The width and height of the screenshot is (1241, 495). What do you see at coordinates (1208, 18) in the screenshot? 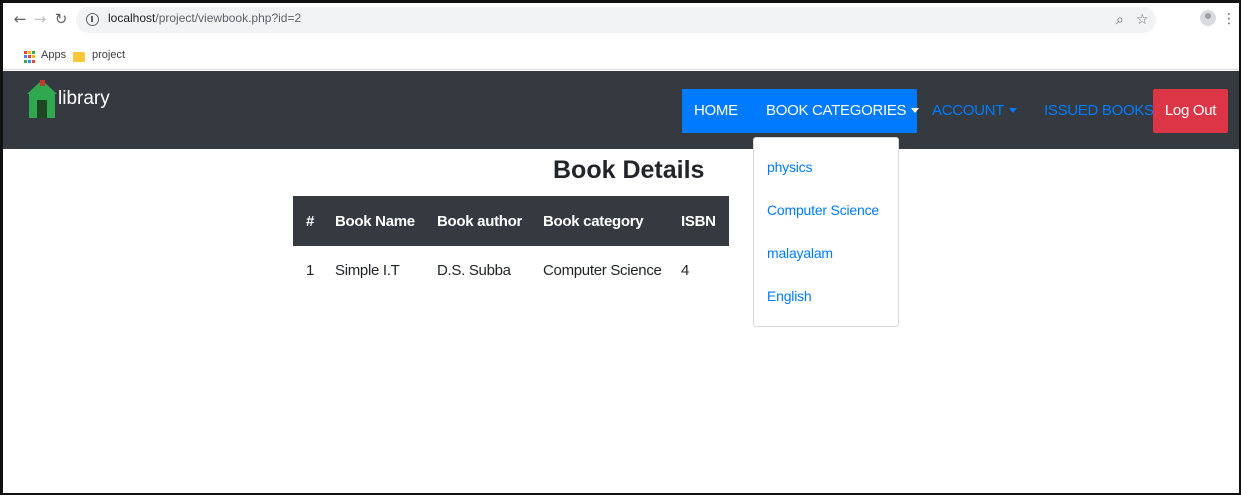
I see `profile-avatar-icon` at bounding box center [1208, 18].